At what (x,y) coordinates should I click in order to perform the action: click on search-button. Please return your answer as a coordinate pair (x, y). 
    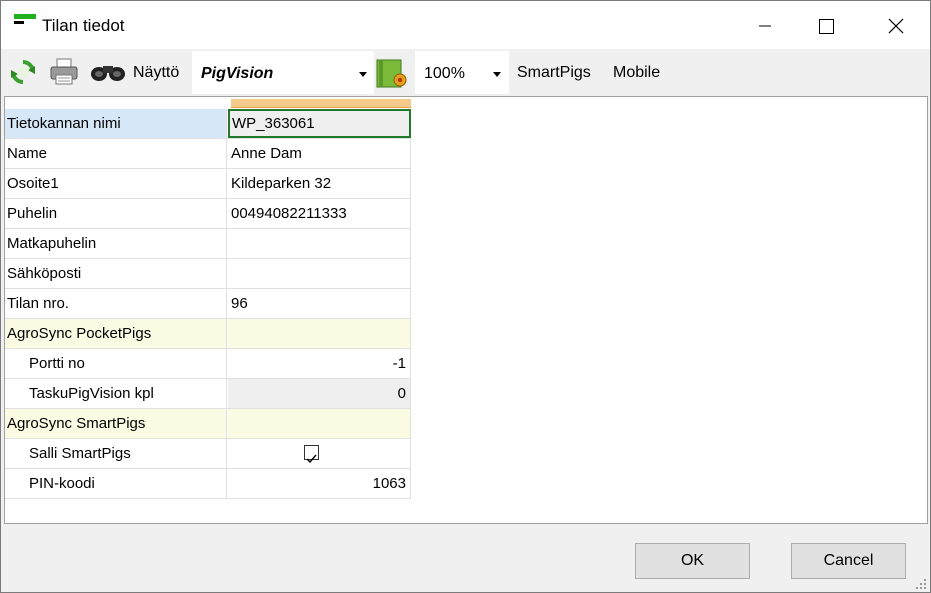
    Looking at the image, I should click on (109, 74).